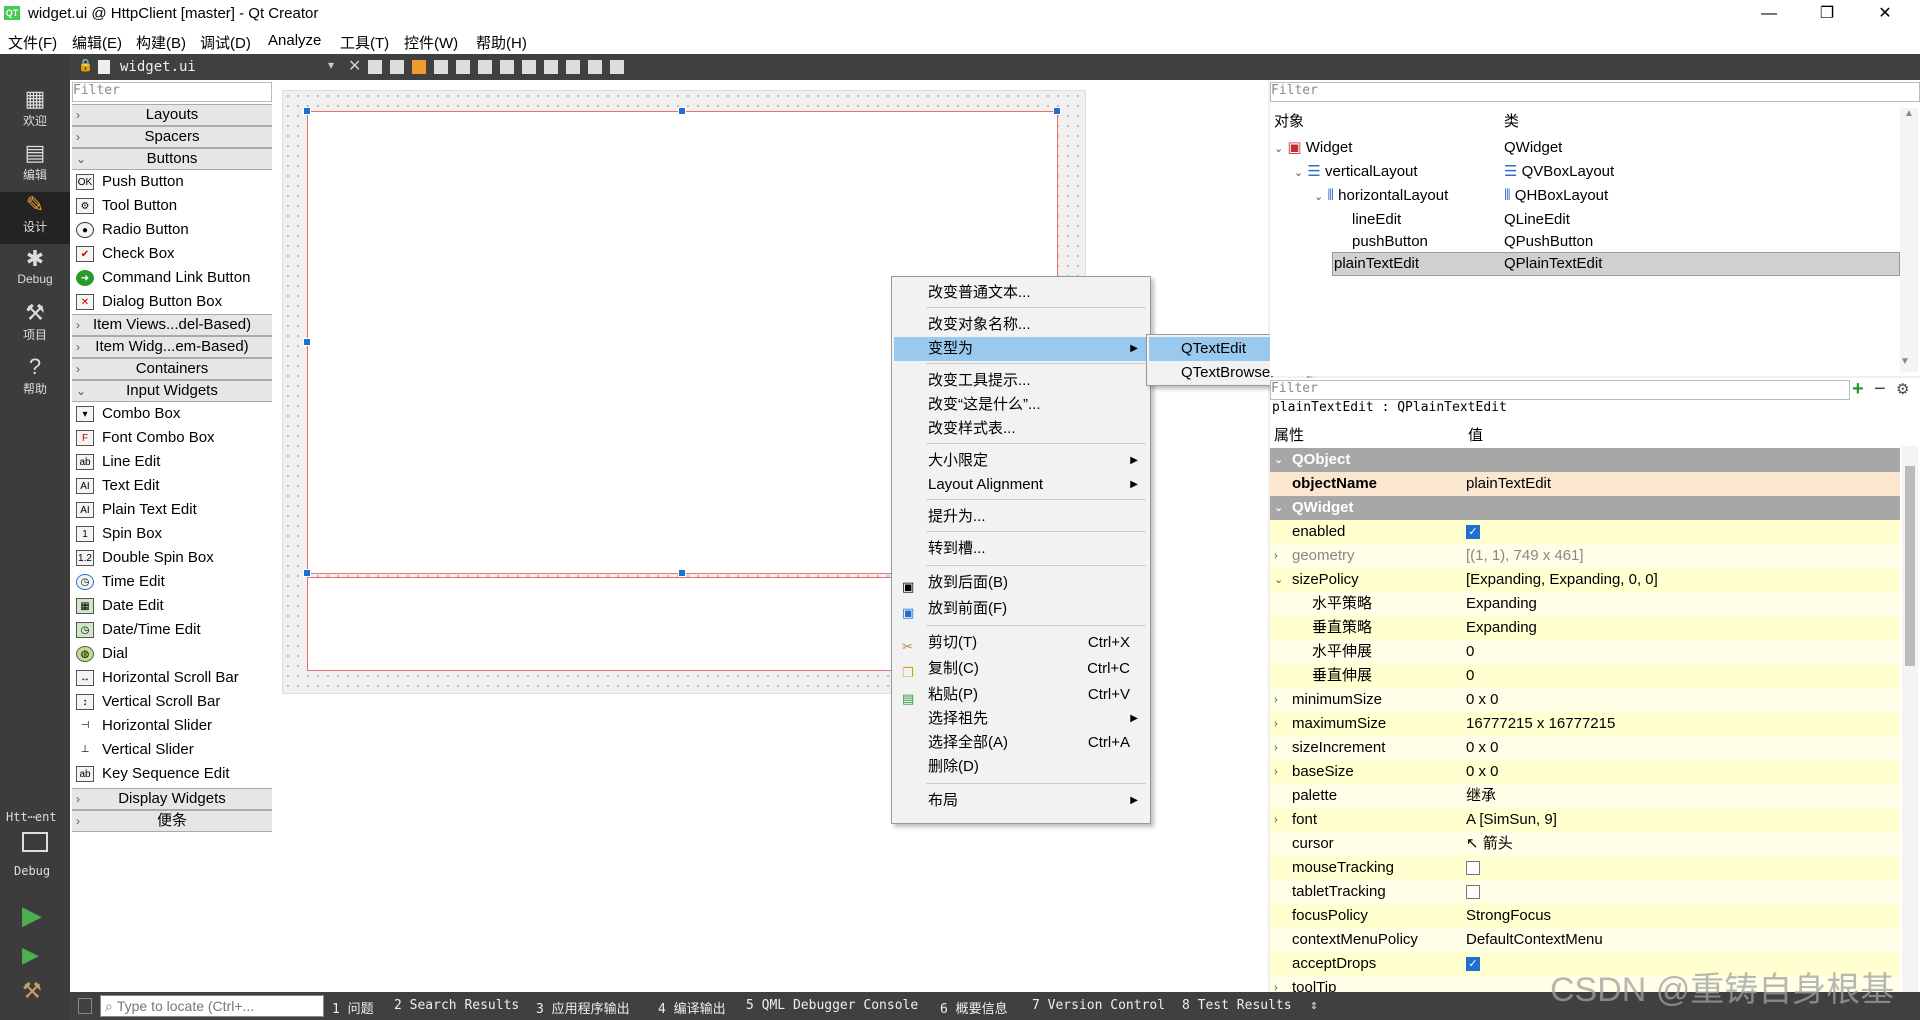 The image size is (1920, 1020). What do you see at coordinates (1021, 801) in the screenshot?
I see `menu-layout: 布局 ▶` at bounding box center [1021, 801].